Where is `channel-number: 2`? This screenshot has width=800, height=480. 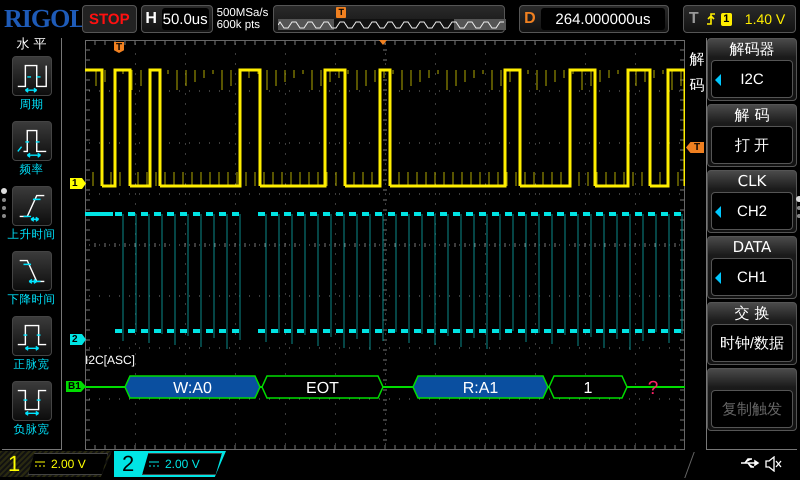 channel-number: 2 is located at coordinates (129, 464).